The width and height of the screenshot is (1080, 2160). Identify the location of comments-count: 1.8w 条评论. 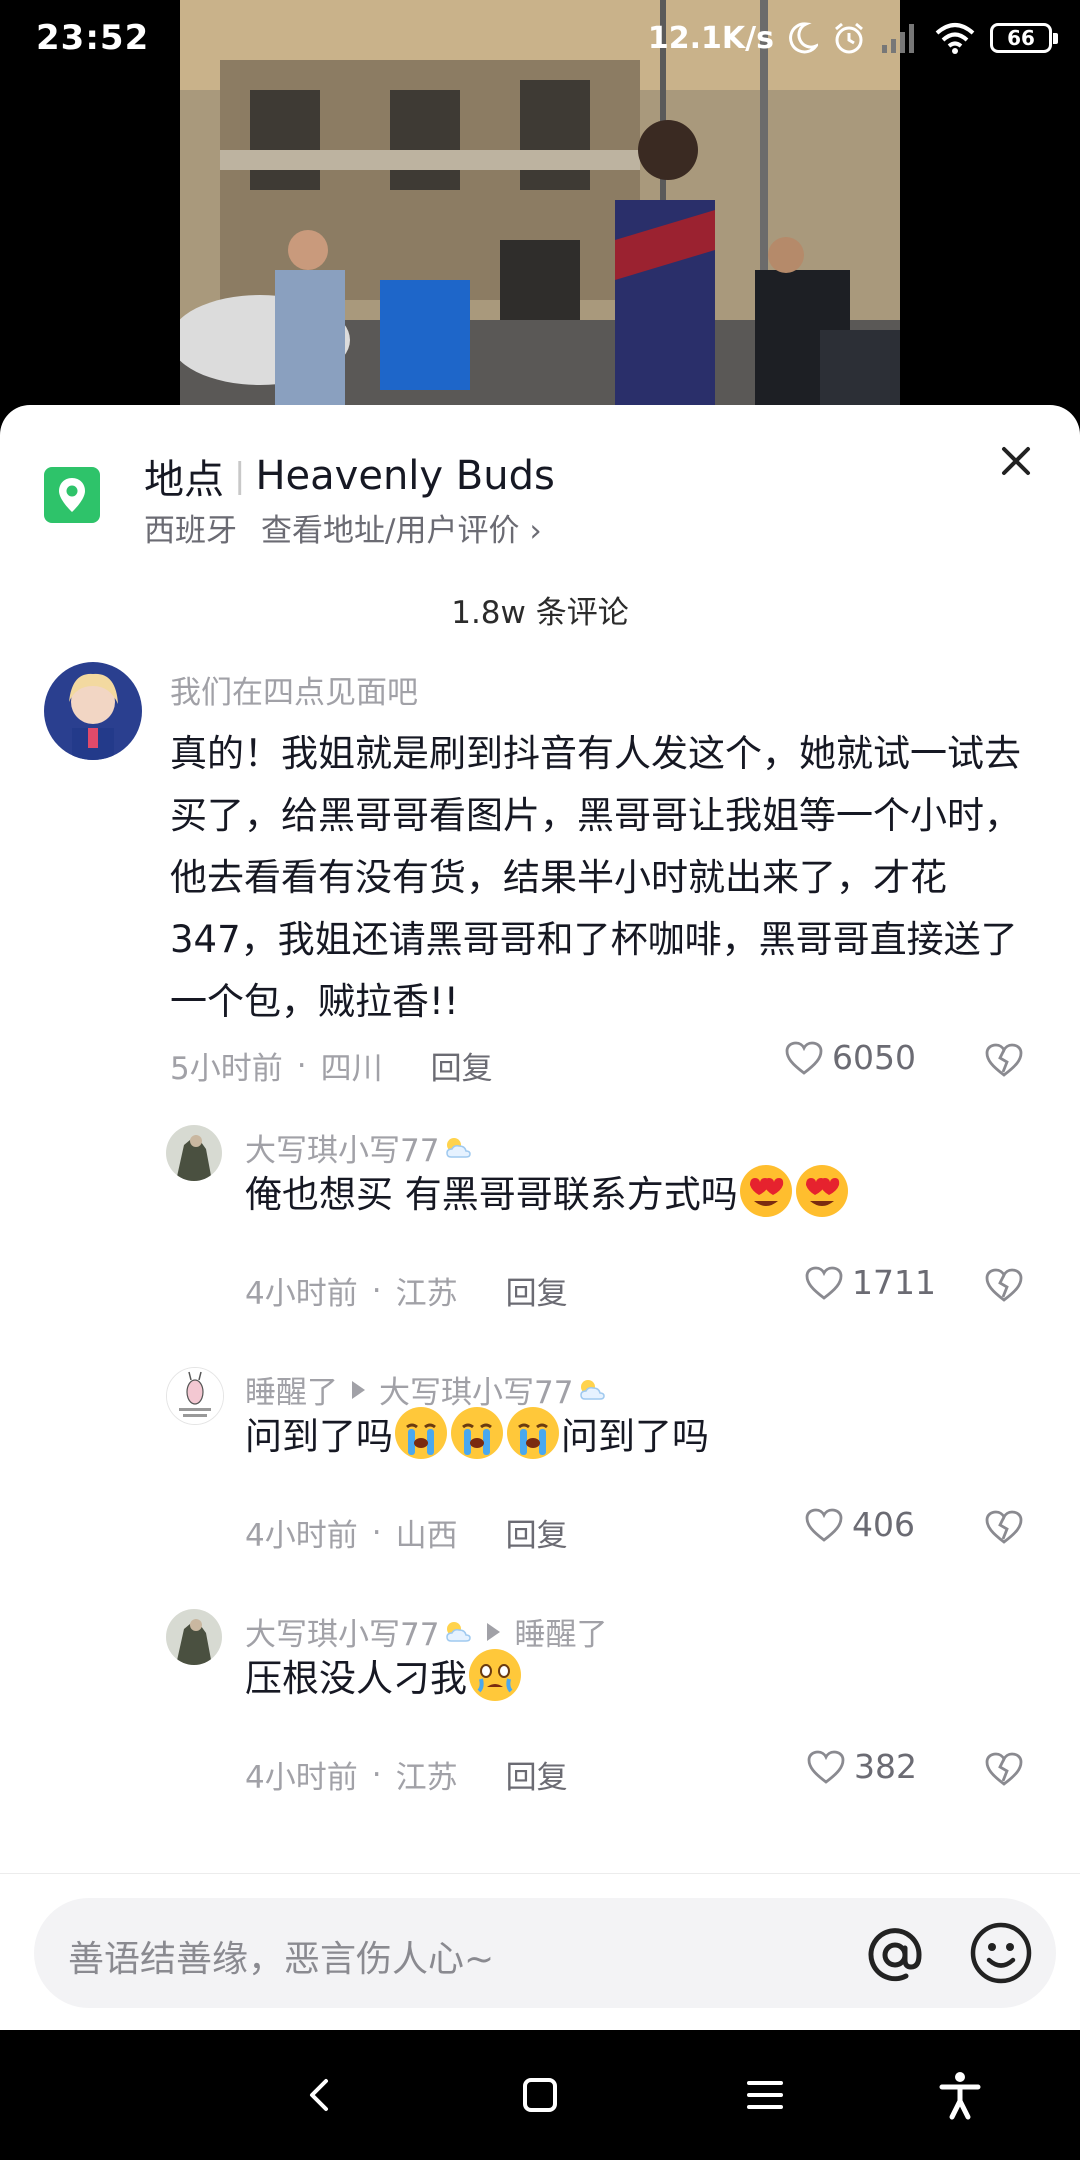
(540, 613).